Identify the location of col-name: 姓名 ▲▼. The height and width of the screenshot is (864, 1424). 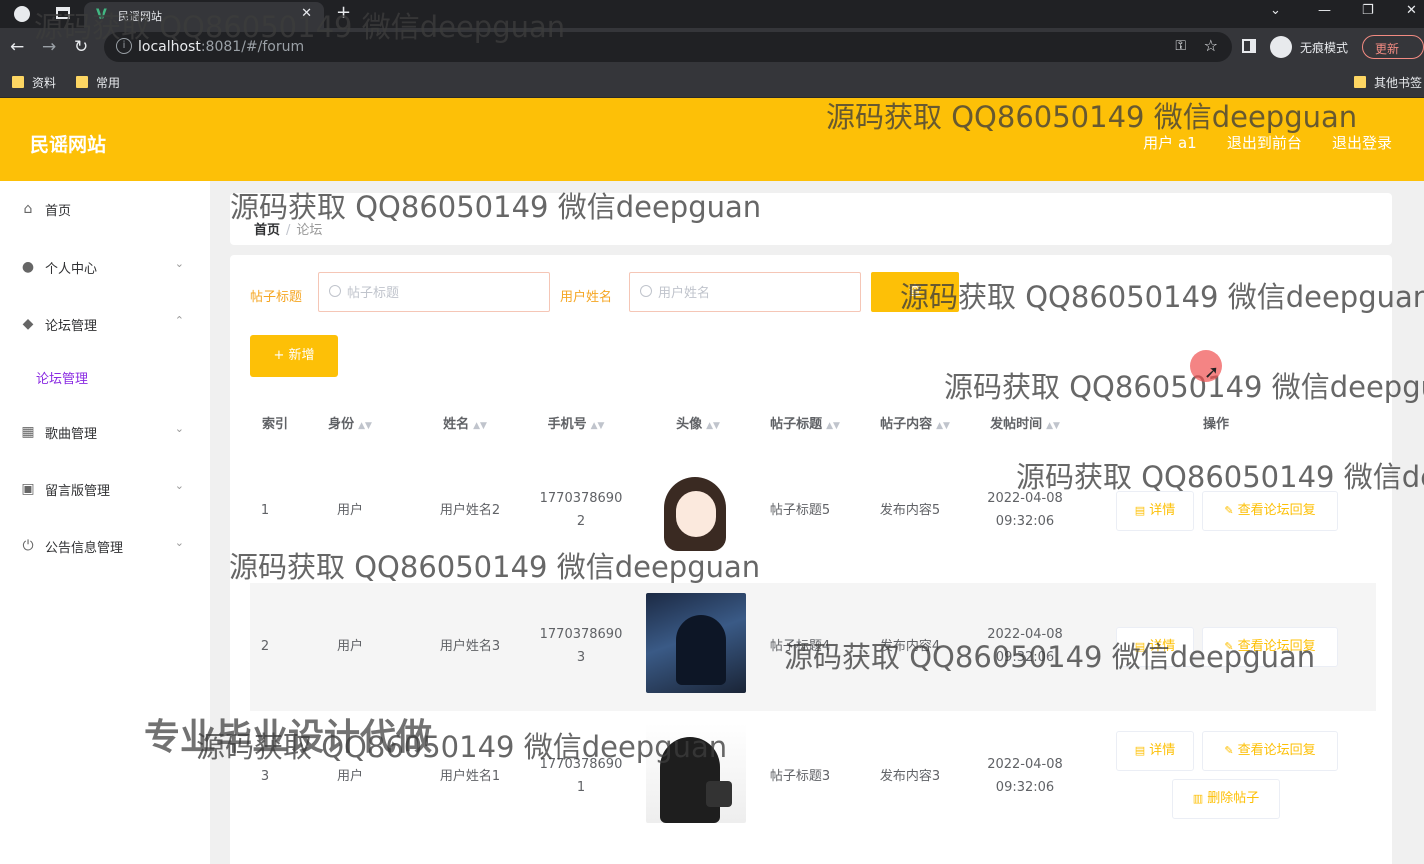
(465, 422).